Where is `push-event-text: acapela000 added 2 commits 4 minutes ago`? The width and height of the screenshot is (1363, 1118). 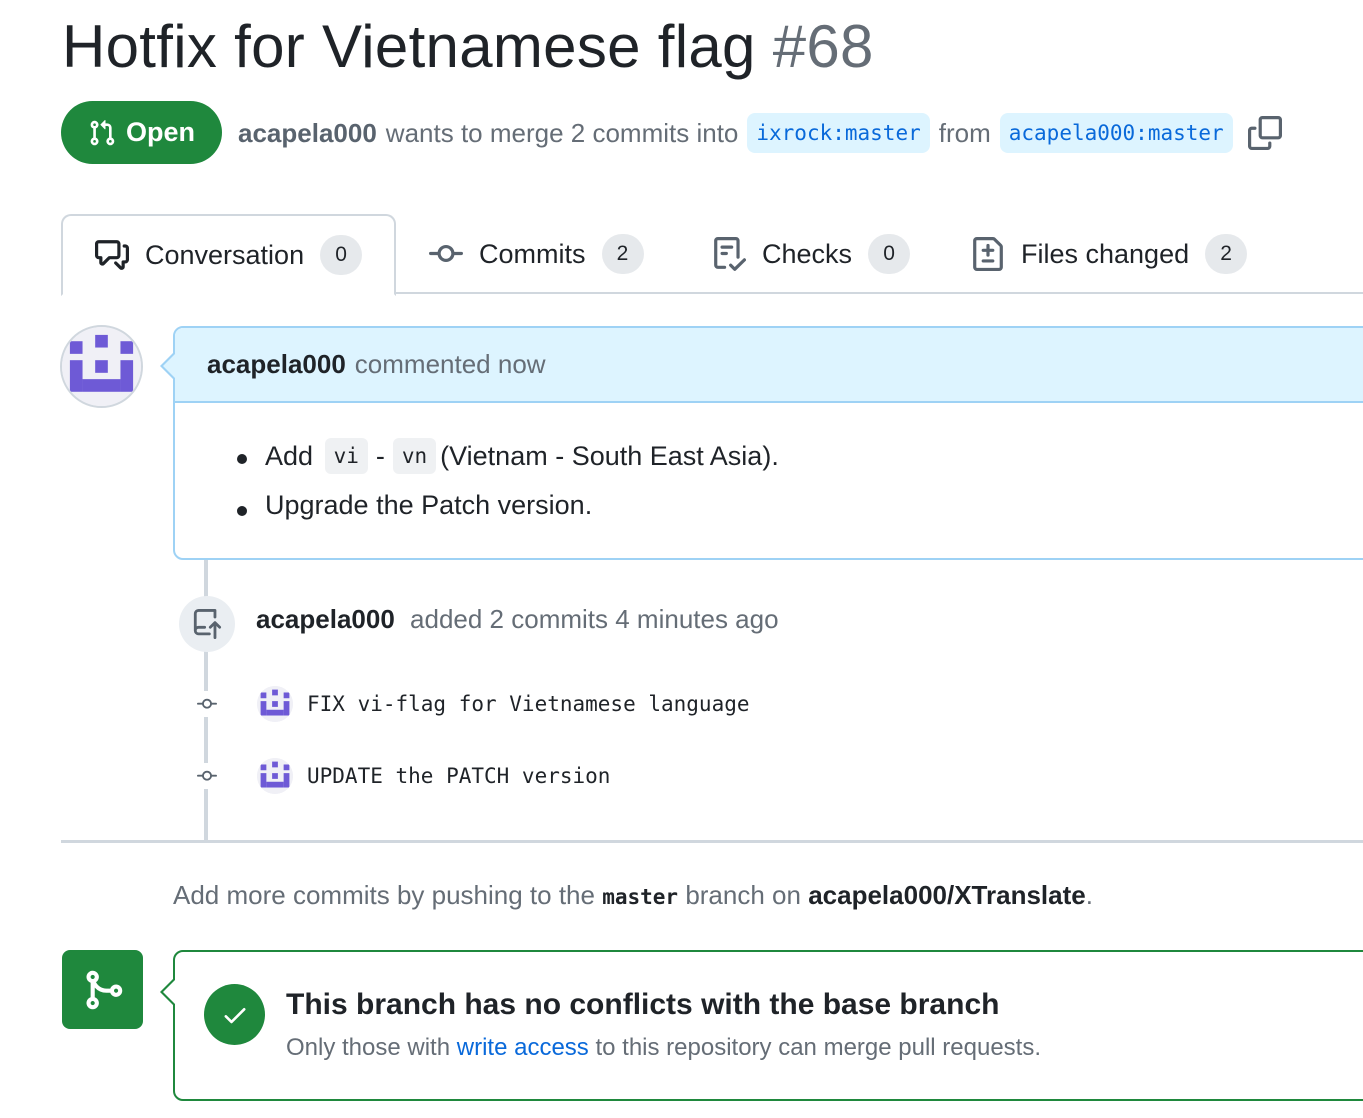
push-event-text: acapela000 added 2 commits 4 minutes ago is located at coordinates (517, 619).